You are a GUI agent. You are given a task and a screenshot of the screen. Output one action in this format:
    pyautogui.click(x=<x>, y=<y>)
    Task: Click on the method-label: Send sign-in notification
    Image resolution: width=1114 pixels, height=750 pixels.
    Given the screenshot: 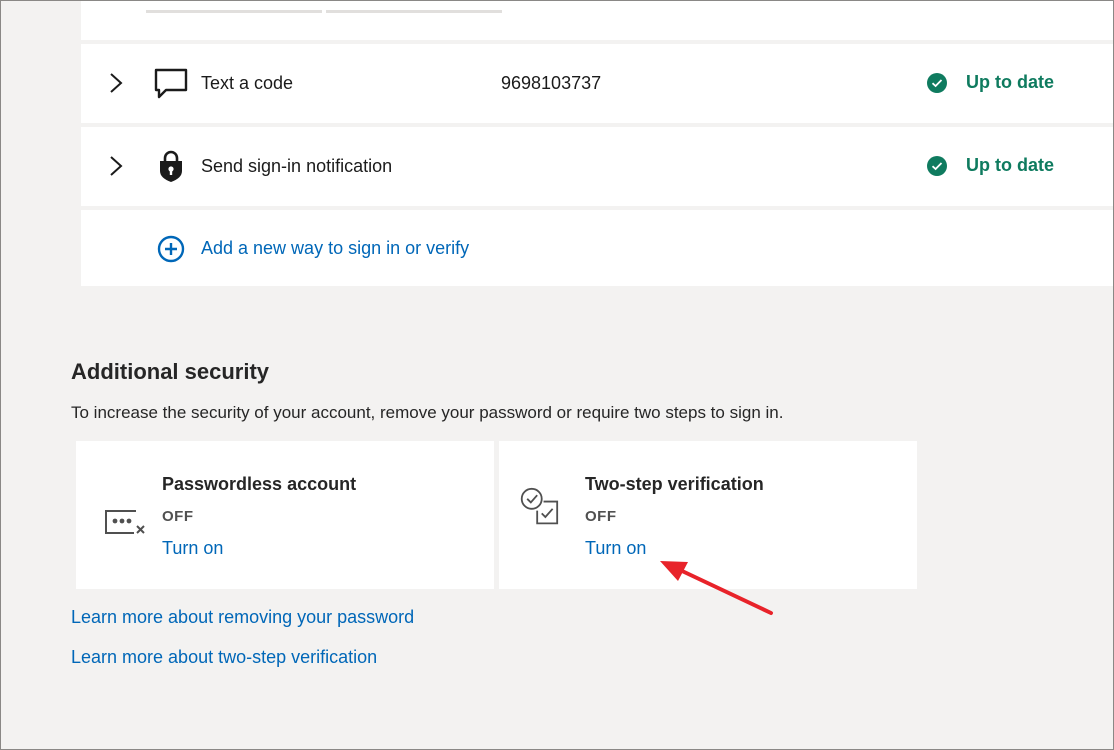 What is the action you would take?
    pyautogui.click(x=297, y=166)
    